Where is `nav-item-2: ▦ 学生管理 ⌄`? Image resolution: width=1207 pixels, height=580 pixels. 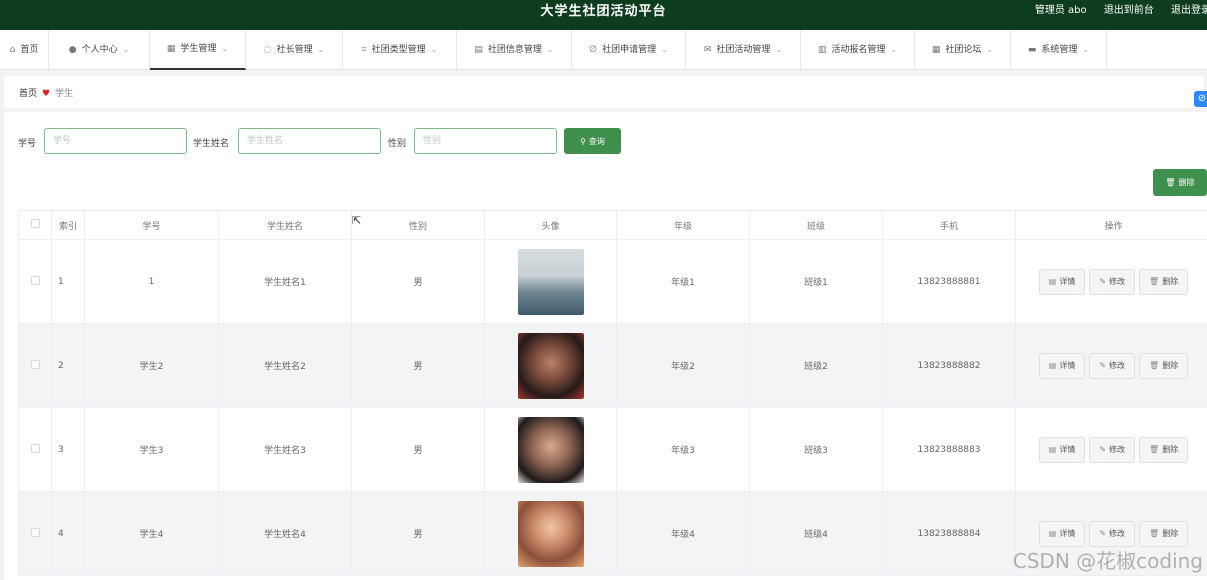
nav-item-2: ▦ 学生管理 ⌄ is located at coordinates (198, 50).